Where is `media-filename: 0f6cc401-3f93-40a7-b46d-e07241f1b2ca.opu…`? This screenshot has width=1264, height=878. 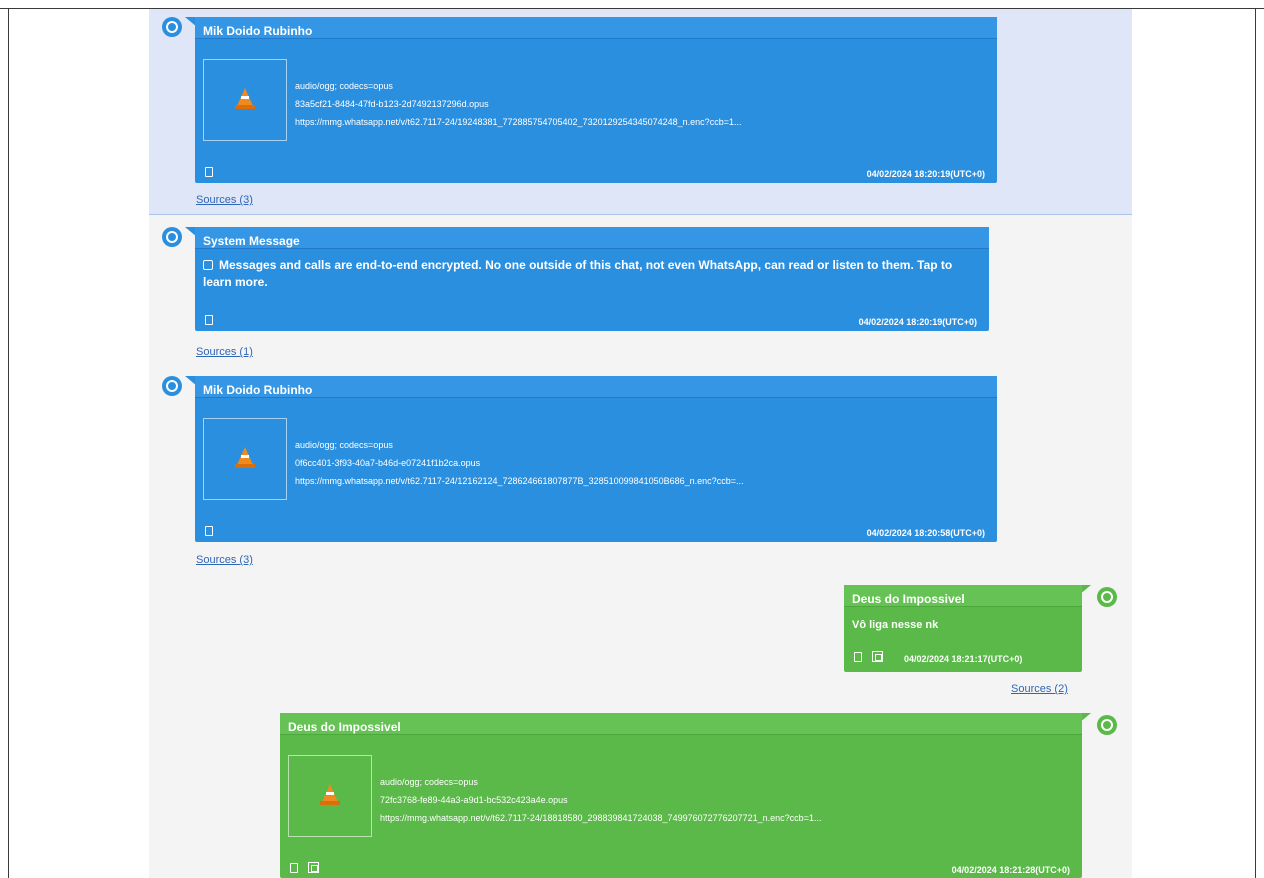
media-filename: 0f6cc401-3f93-40a7-b46d-e07241f1b2ca.opu… is located at coordinates (388, 463).